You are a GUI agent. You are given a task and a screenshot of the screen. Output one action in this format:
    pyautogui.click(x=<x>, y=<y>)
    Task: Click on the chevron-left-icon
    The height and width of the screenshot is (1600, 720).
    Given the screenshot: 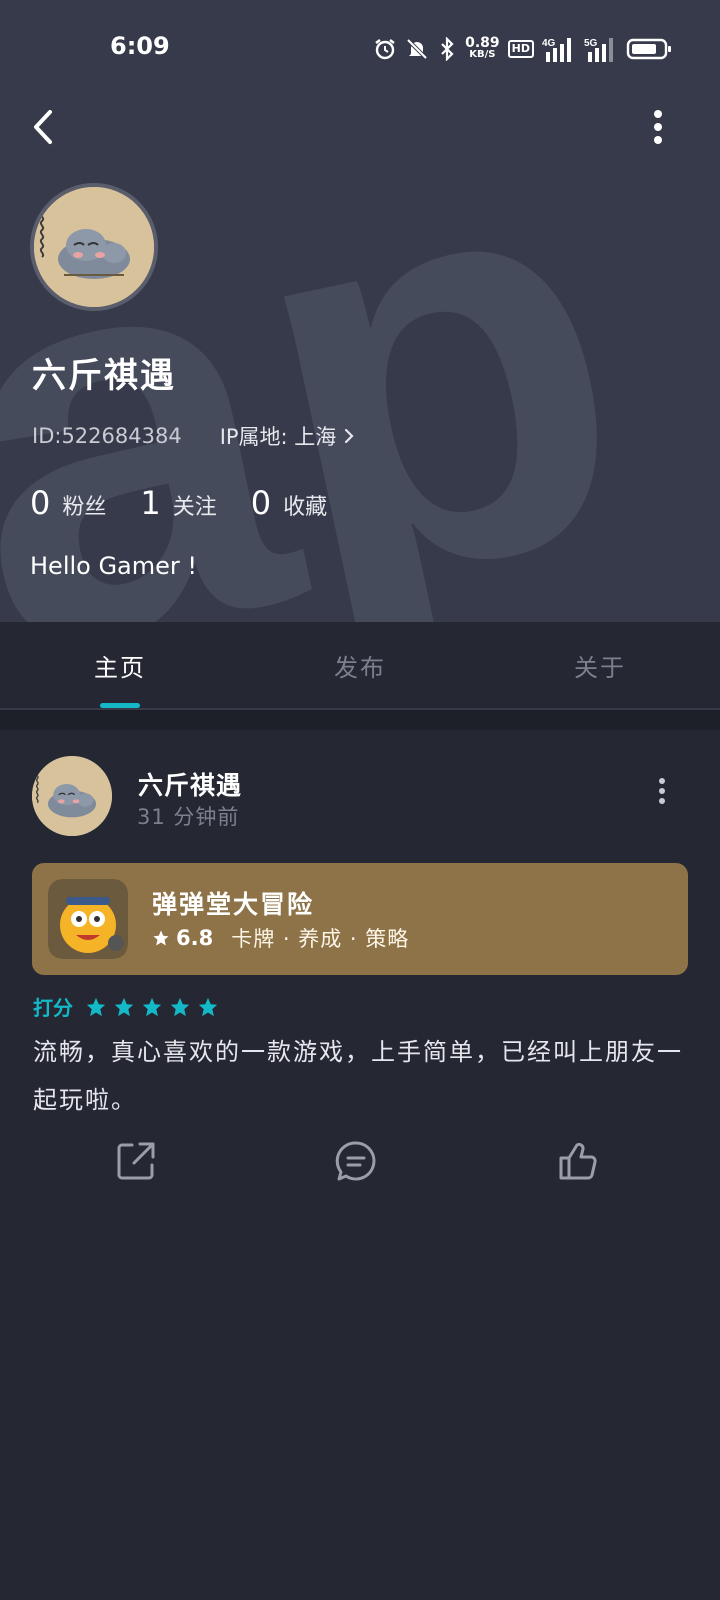 What is the action you would take?
    pyautogui.click(x=43, y=127)
    